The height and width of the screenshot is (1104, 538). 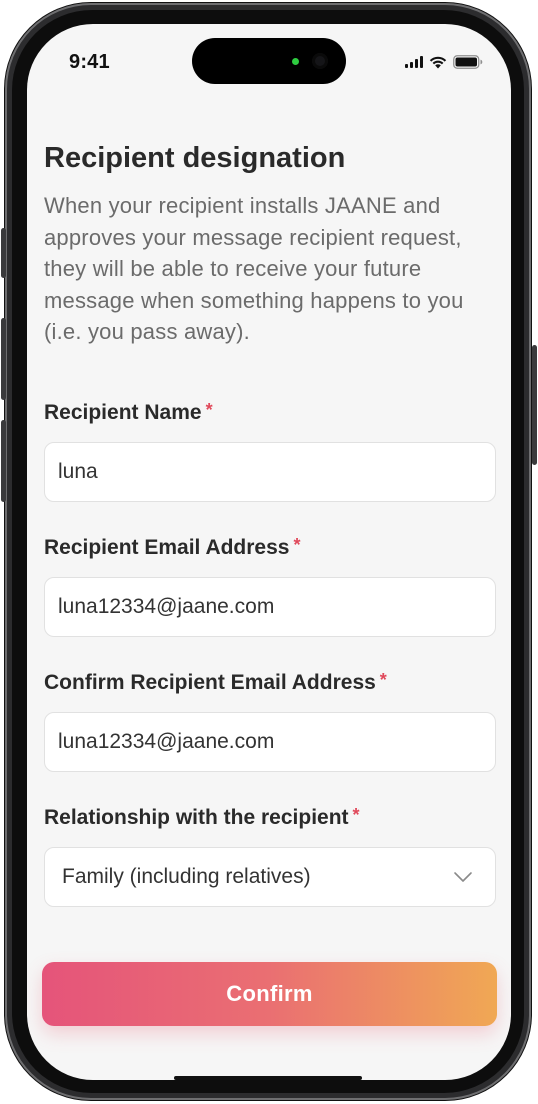 What do you see at coordinates (196, 817) in the screenshot?
I see `relationship-label-text: Relationship with the recipient` at bounding box center [196, 817].